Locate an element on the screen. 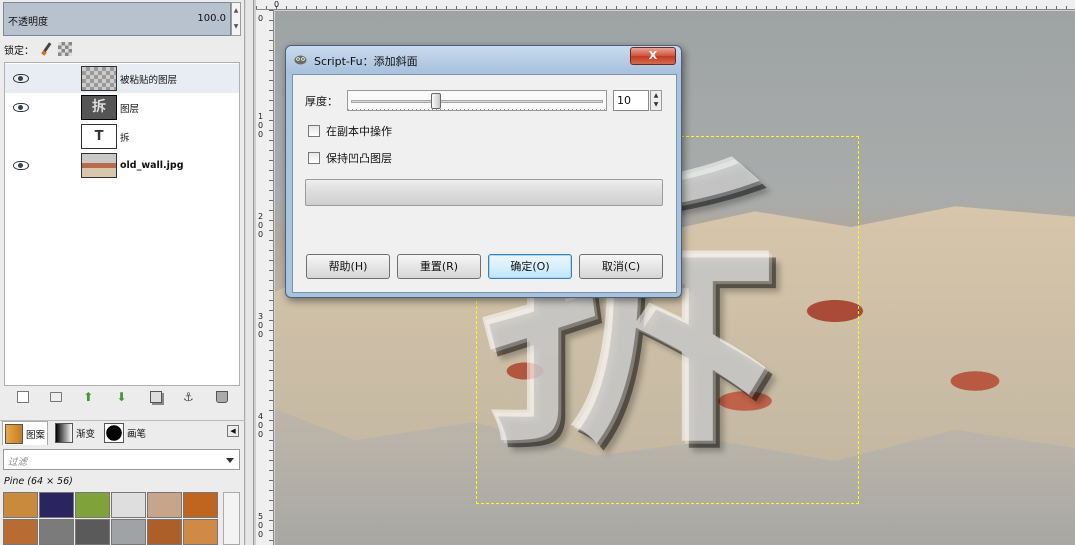 Image resolution: width=1075 pixels, height=545 pixels. gimp-icon is located at coordinates (300, 60).